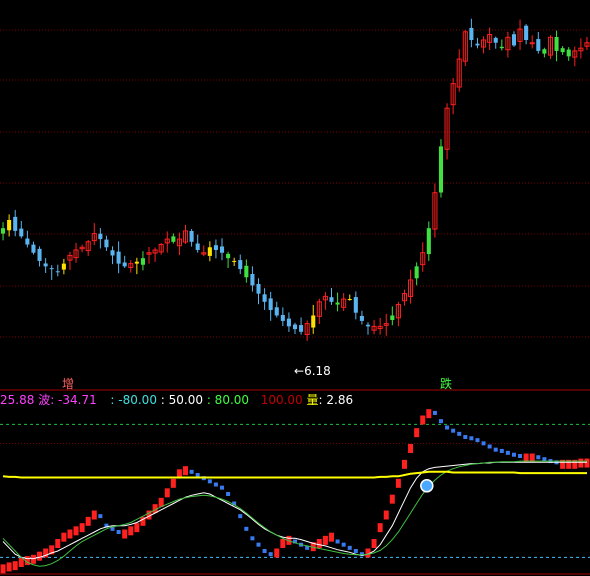 The height and width of the screenshot is (576, 590). Describe the element at coordinates (68, 384) in the screenshot. I see `signal-increase-label: 增` at that location.